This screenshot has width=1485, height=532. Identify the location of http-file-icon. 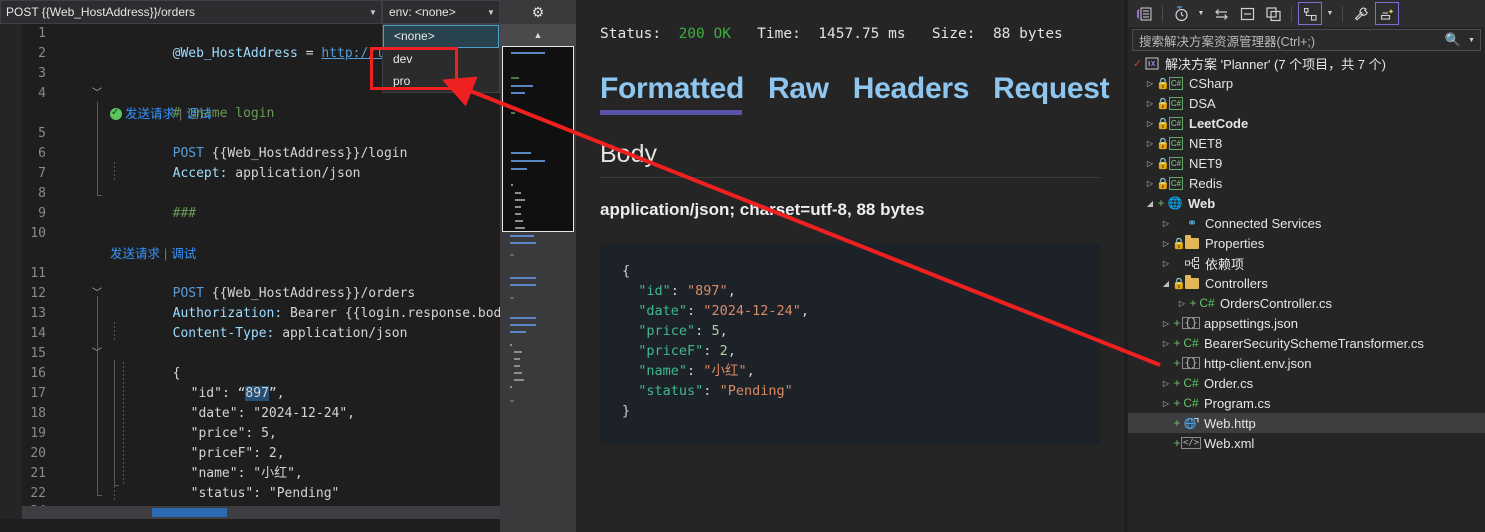
(1191, 423).